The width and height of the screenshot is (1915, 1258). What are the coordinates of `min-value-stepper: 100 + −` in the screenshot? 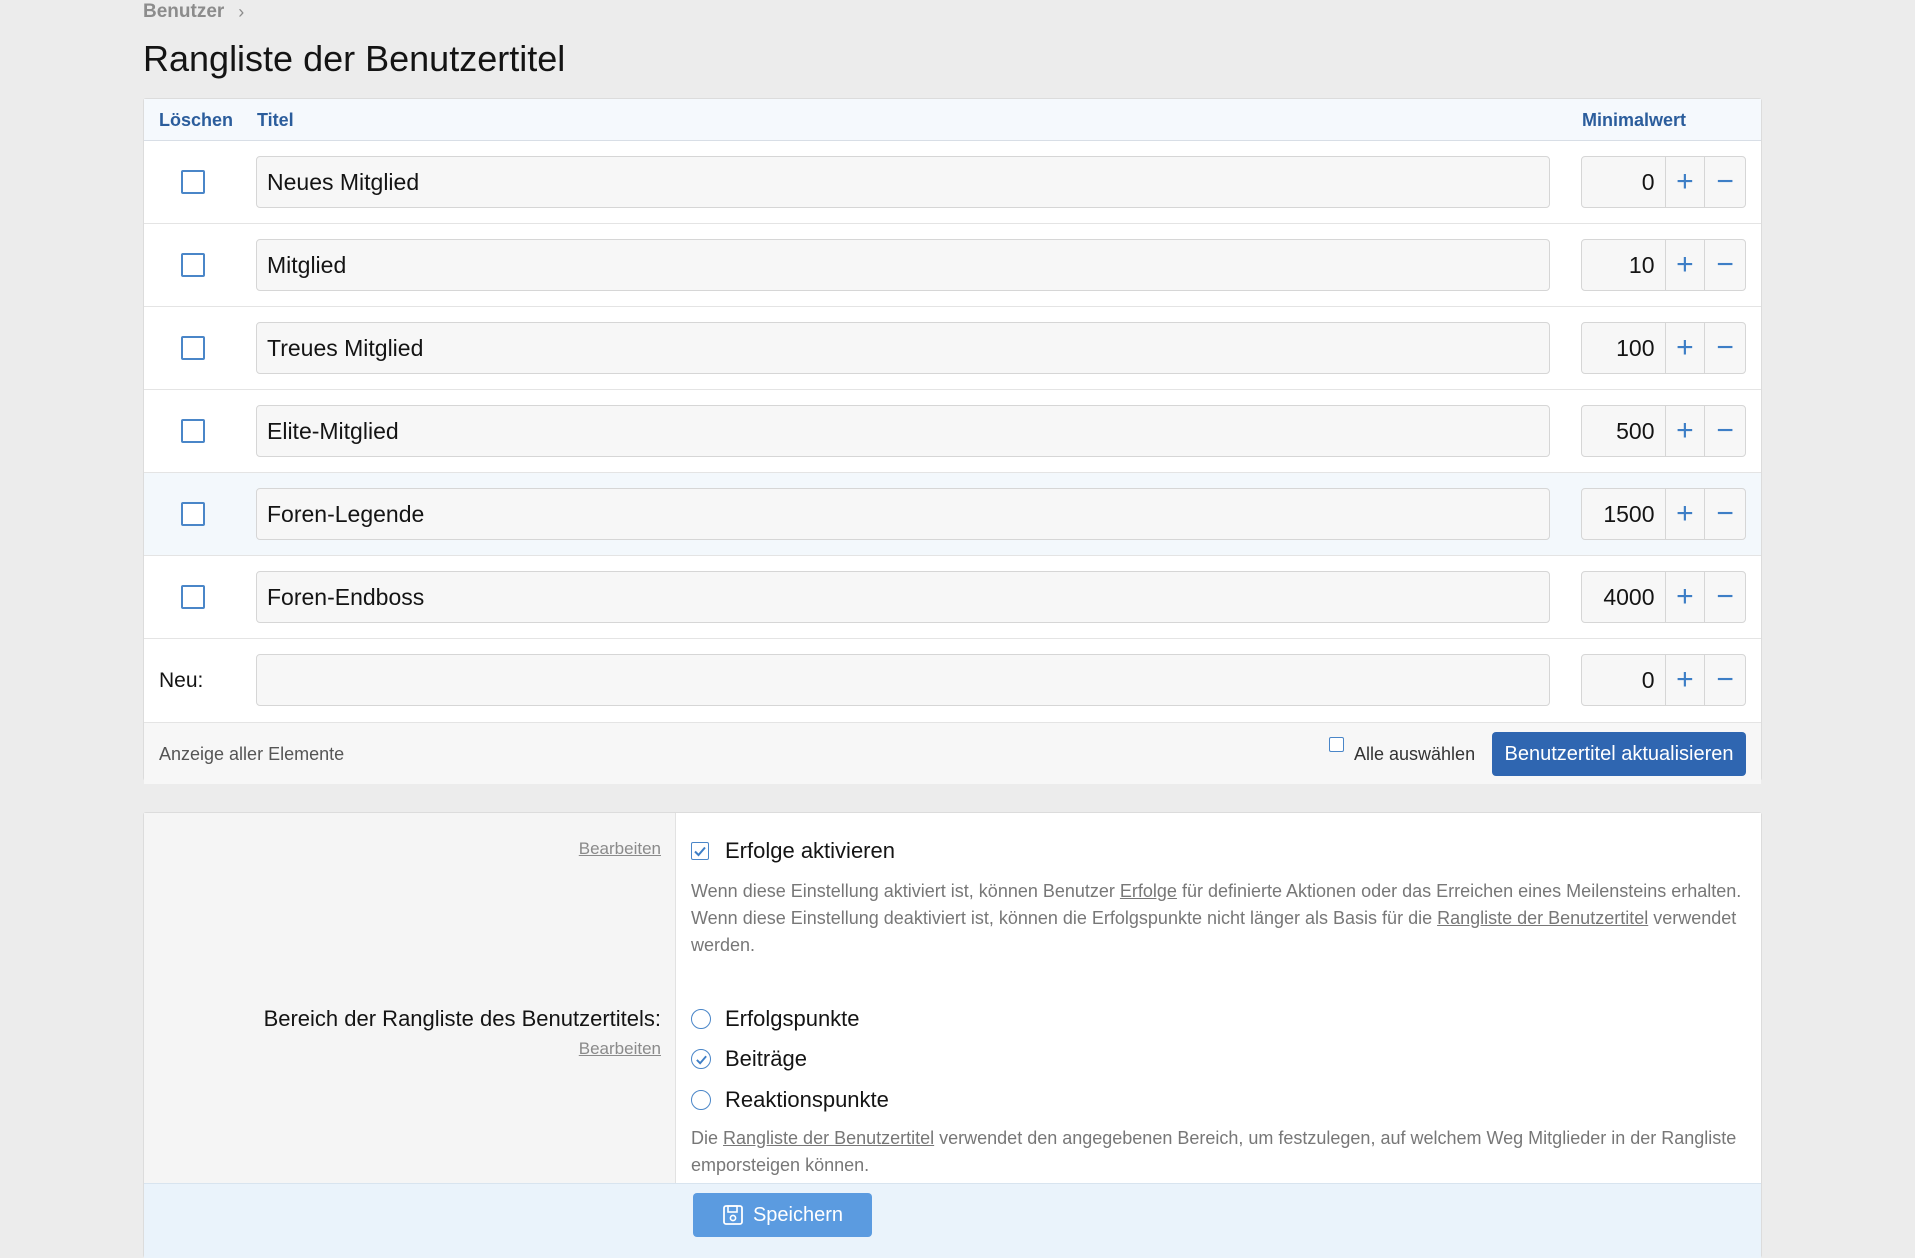 It's located at (1663, 348).